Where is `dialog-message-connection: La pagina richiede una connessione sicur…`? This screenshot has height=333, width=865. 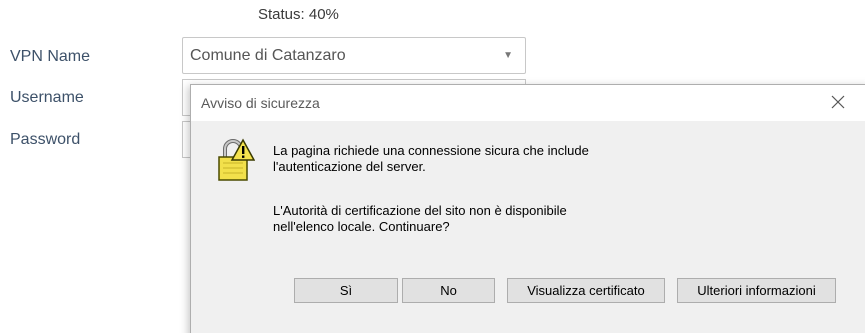 dialog-message-connection: La pagina richiede una connessione sicur… is located at coordinates (553, 159).